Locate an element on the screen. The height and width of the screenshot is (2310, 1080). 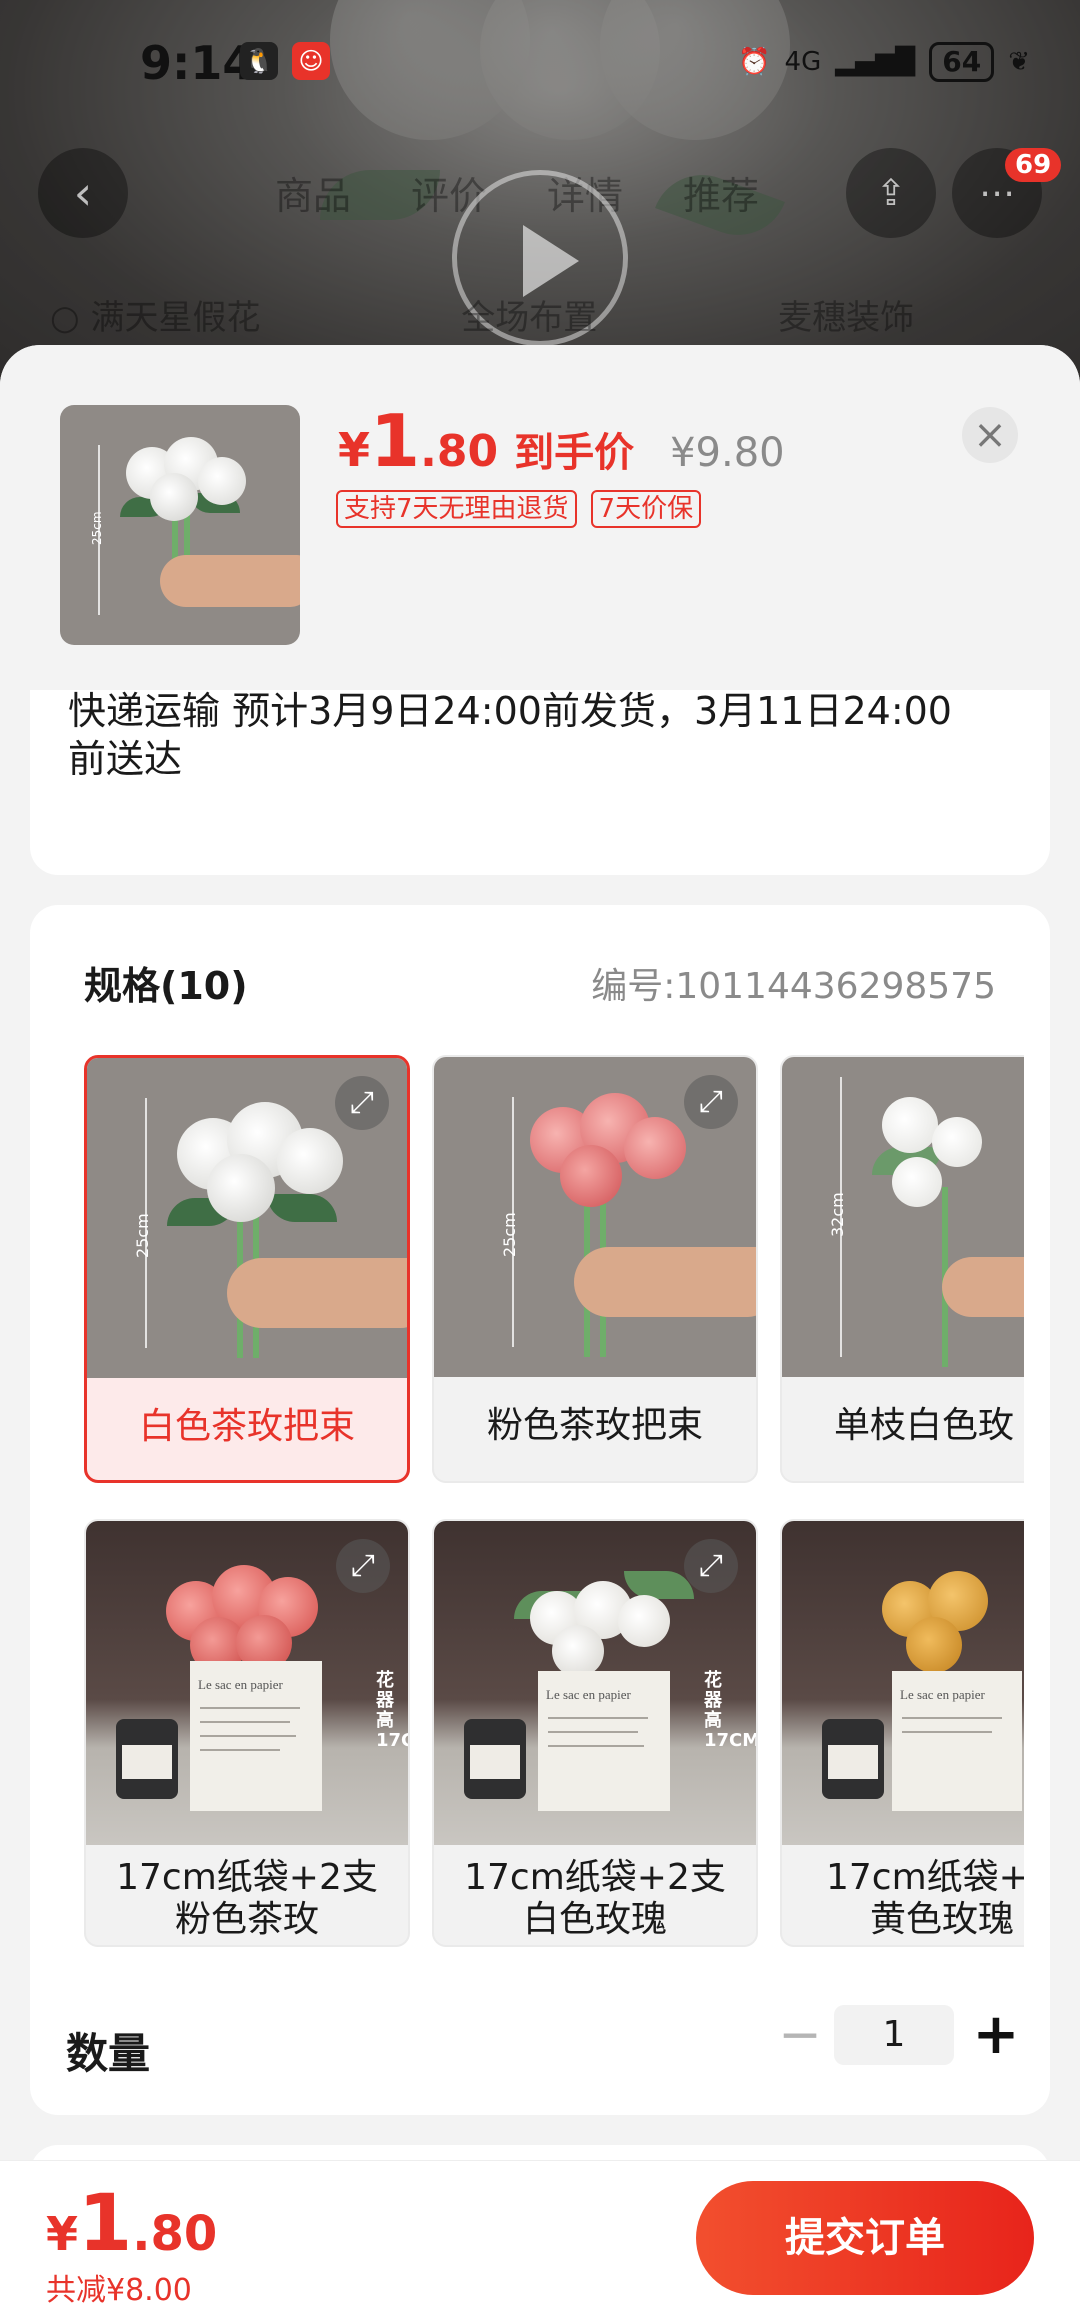
thumb-ruler-text: 25cm is located at coordinates (97, 528).